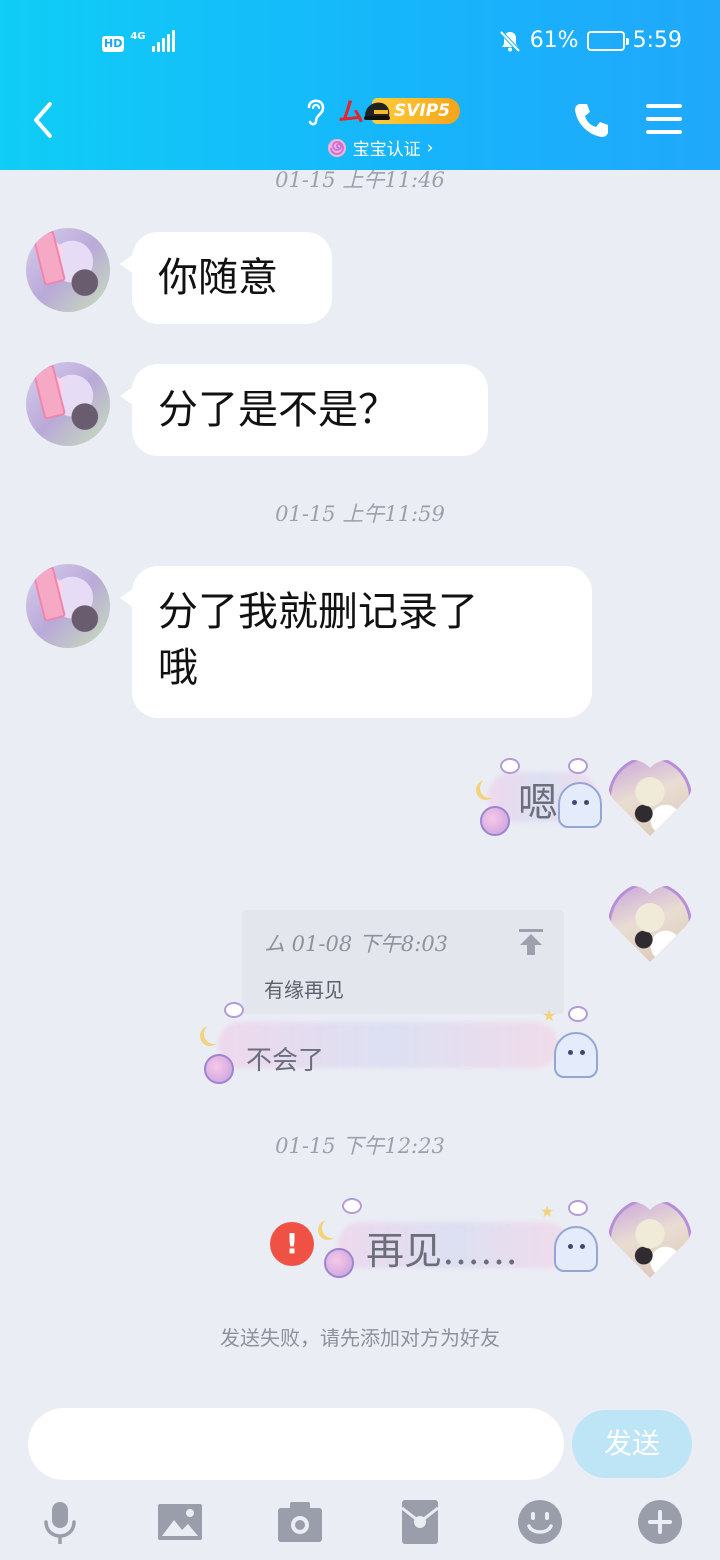  Describe the element at coordinates (138, 36) in the screenshot. I see `network-label: 4G` at that location.